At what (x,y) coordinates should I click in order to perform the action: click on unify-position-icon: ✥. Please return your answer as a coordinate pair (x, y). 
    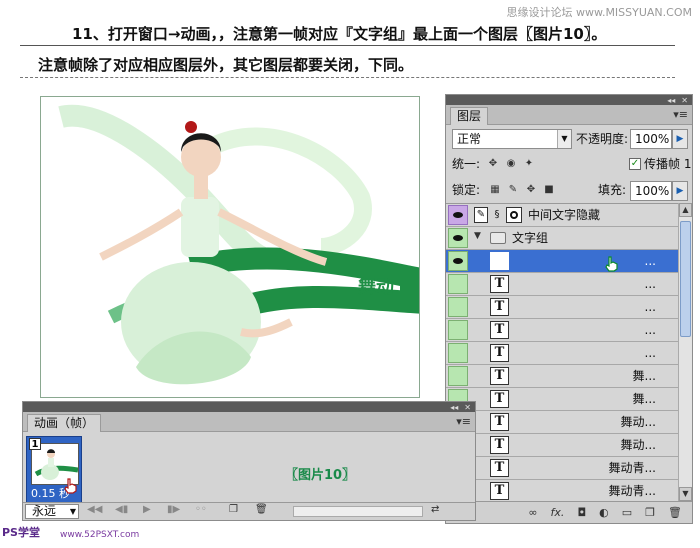
    Looking at the image, I should click on (493, 164).